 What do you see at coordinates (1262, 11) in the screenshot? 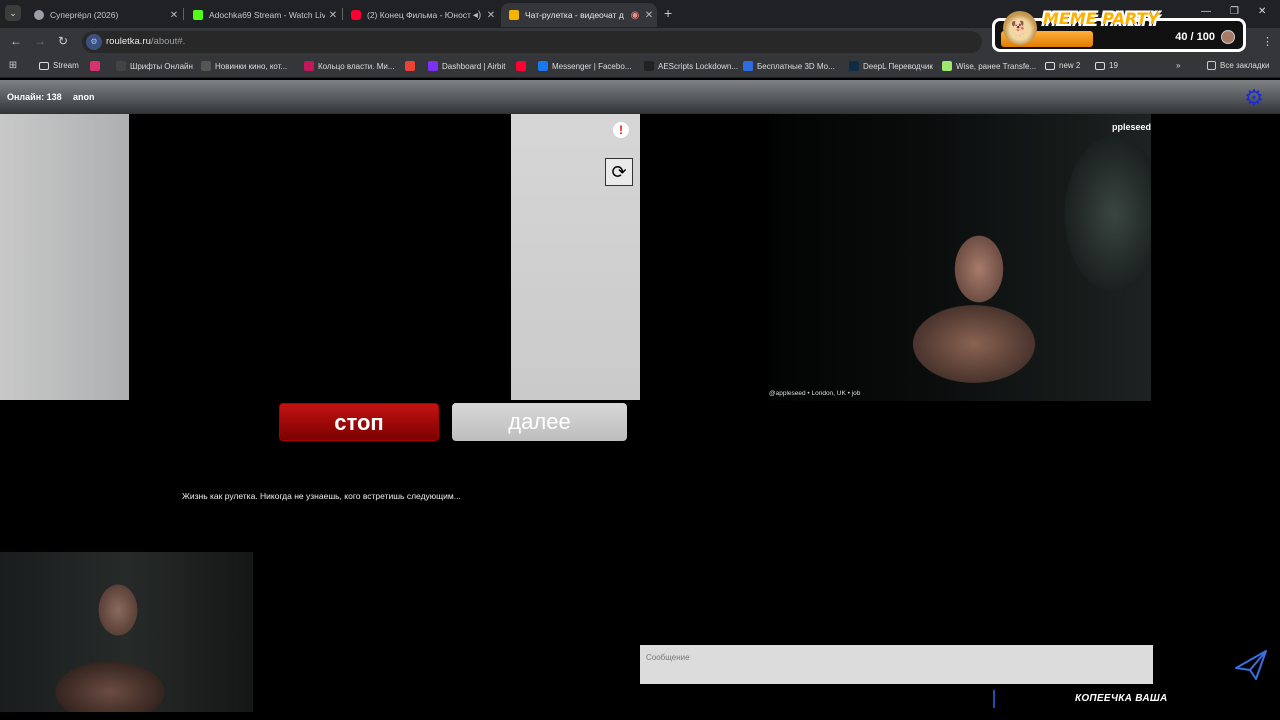
I see `window-close-icon: ✕` at bounding box center [1262, 11].